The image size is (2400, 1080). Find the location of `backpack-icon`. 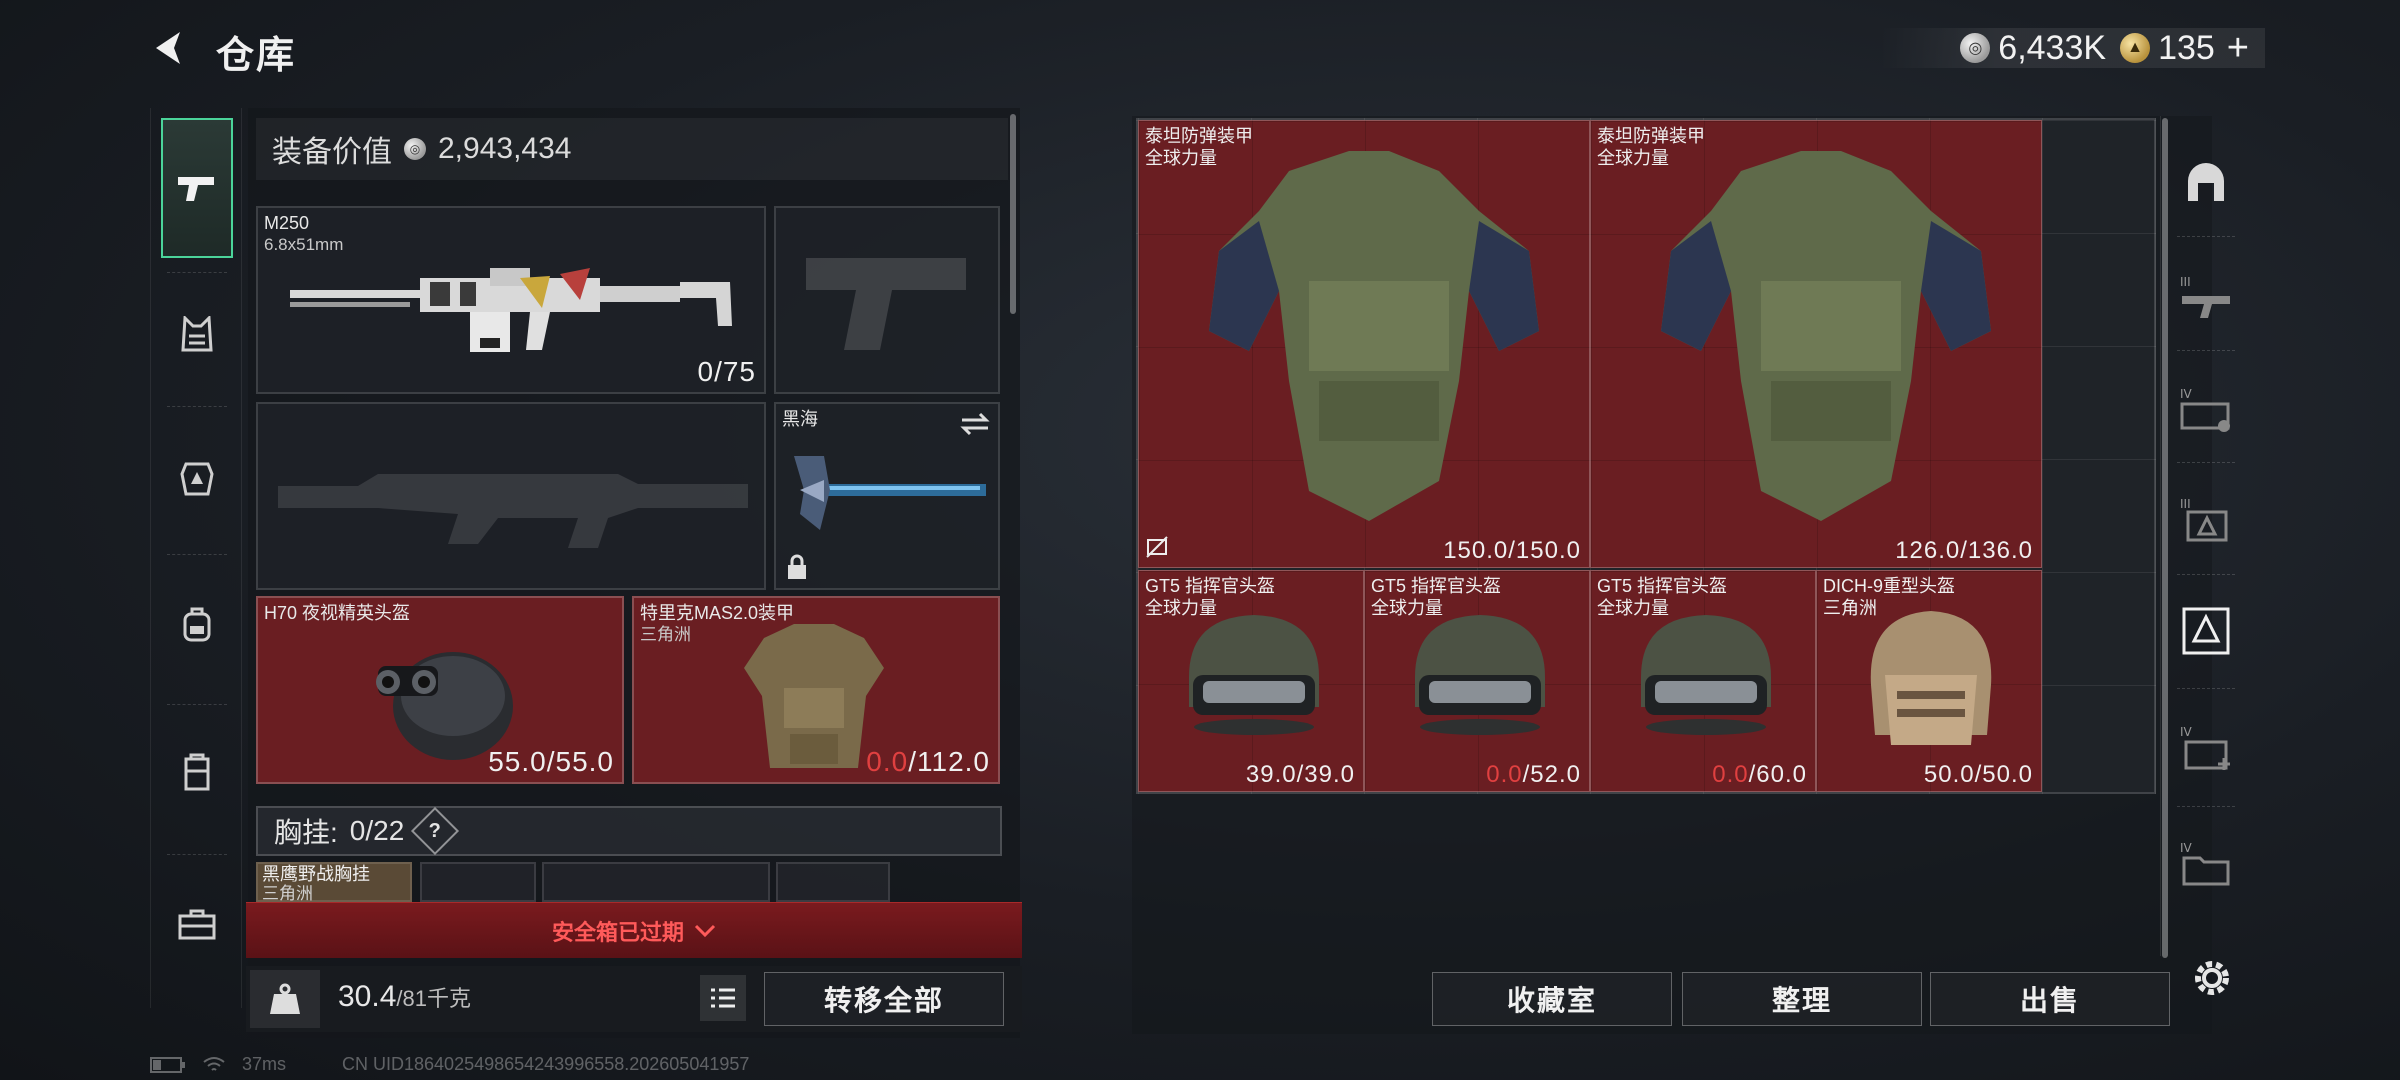

backpack-icon is located at coordinates (197, 624).